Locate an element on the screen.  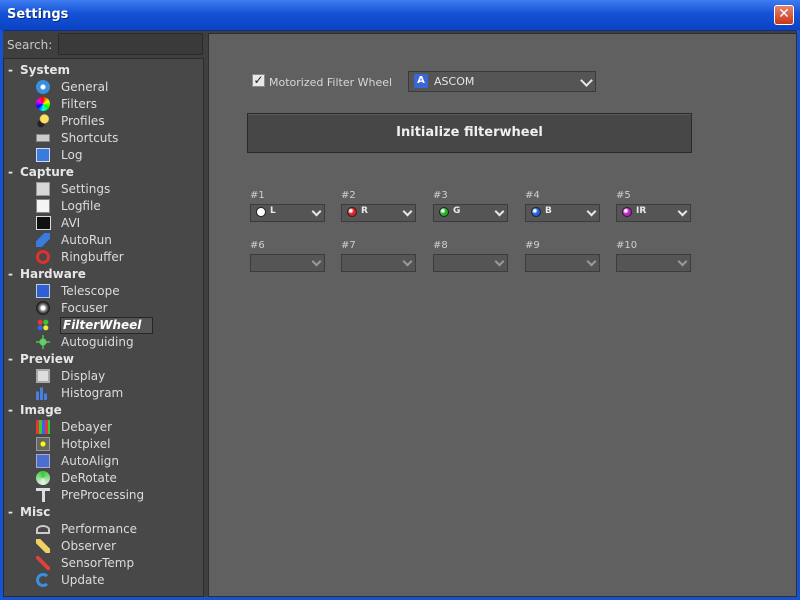
filter-slot-select: L is located at coordinates (287, 213).